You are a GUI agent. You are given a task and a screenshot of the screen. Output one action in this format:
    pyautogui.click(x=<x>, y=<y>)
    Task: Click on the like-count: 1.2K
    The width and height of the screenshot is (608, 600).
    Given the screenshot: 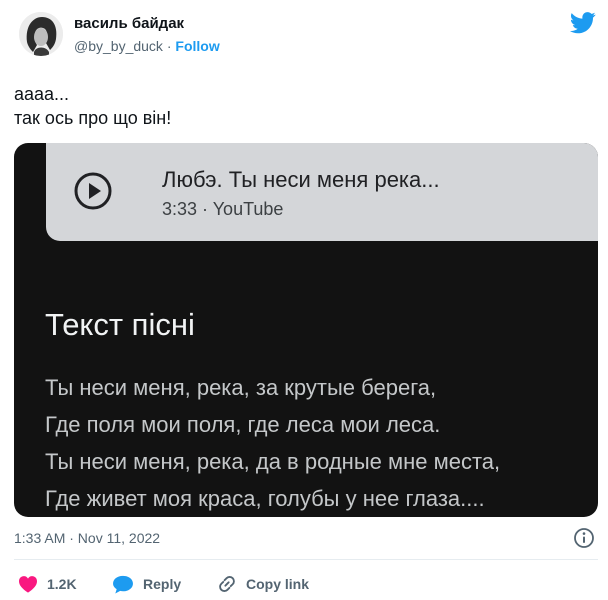 What is the action you would take?
    pyautogui.click(x=62, y=584)
    